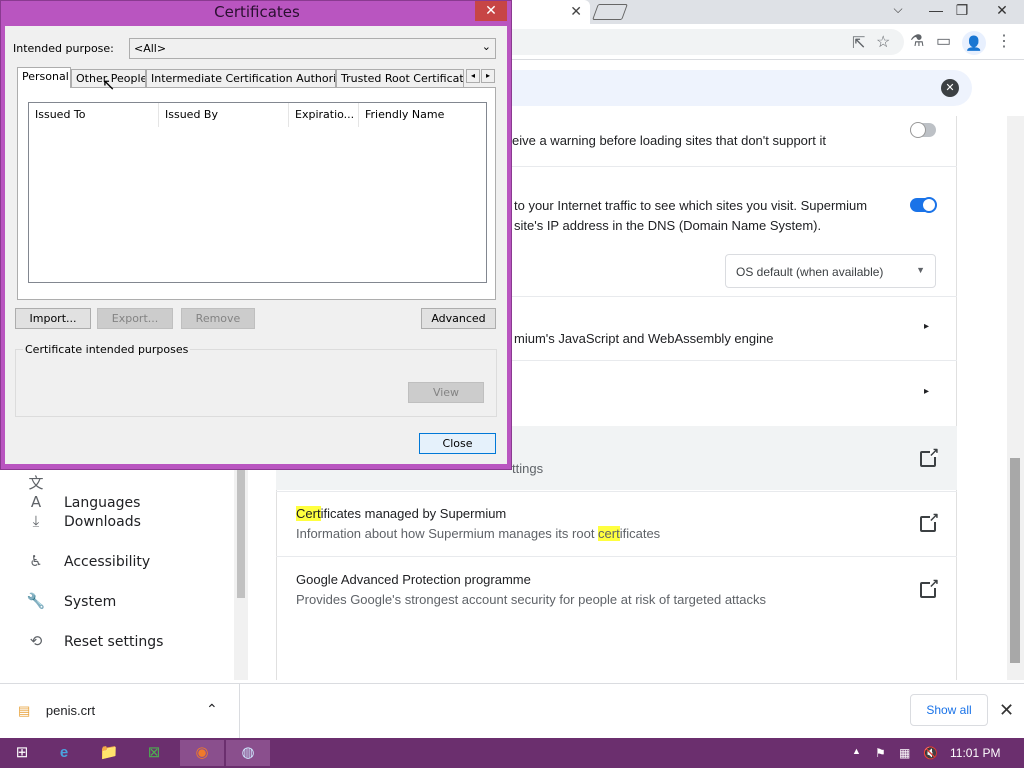  What do you see at coordinates (1015, 560) in the screenshot?
I see `page-scrollbar-thumb` at bounding box center [1015, 560].